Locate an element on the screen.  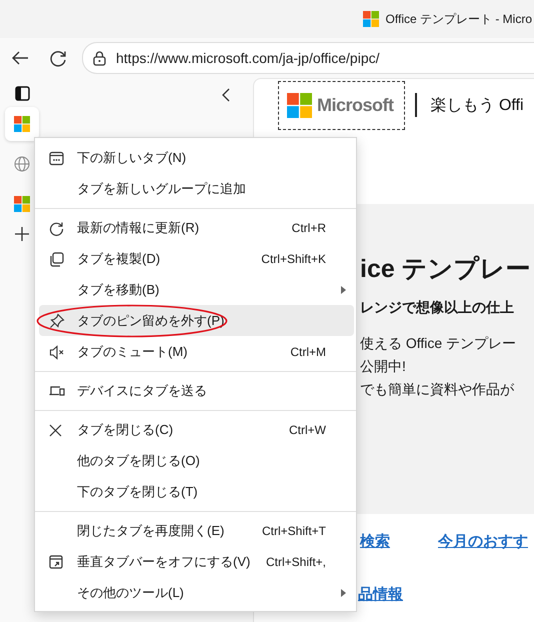
menu-item: 下の新しいタブ(N) is located at coordinates (196, 157).